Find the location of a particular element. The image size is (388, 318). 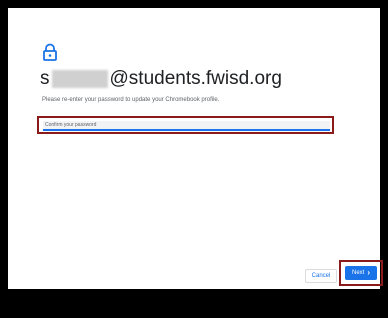

cancel-button: Cancel is located at coordinates (321, 276).